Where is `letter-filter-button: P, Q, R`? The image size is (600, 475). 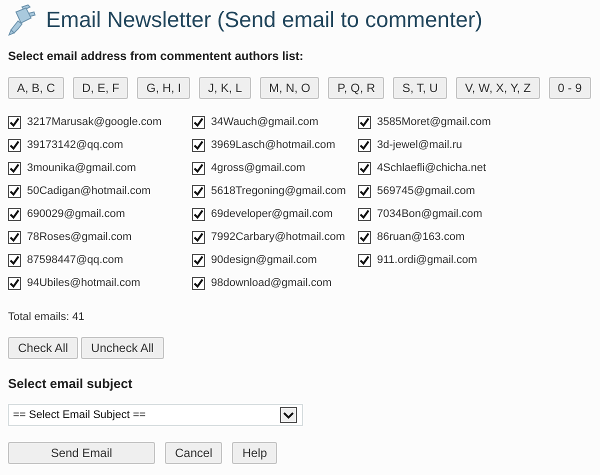 letter-filter-button: P, Q, R is located at coordinates (356, 88).